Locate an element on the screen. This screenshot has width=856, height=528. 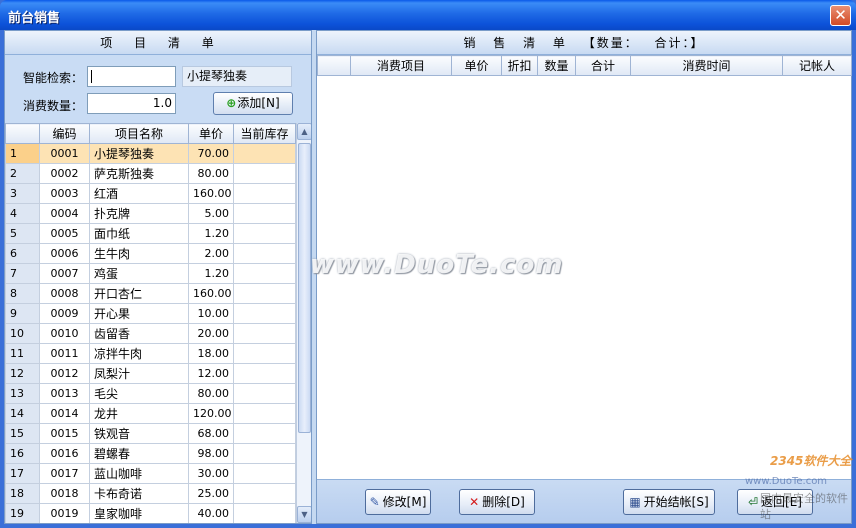
table-row: 2 0002 萨克斯独奏 80.00 is located at coordinates (150, 173).